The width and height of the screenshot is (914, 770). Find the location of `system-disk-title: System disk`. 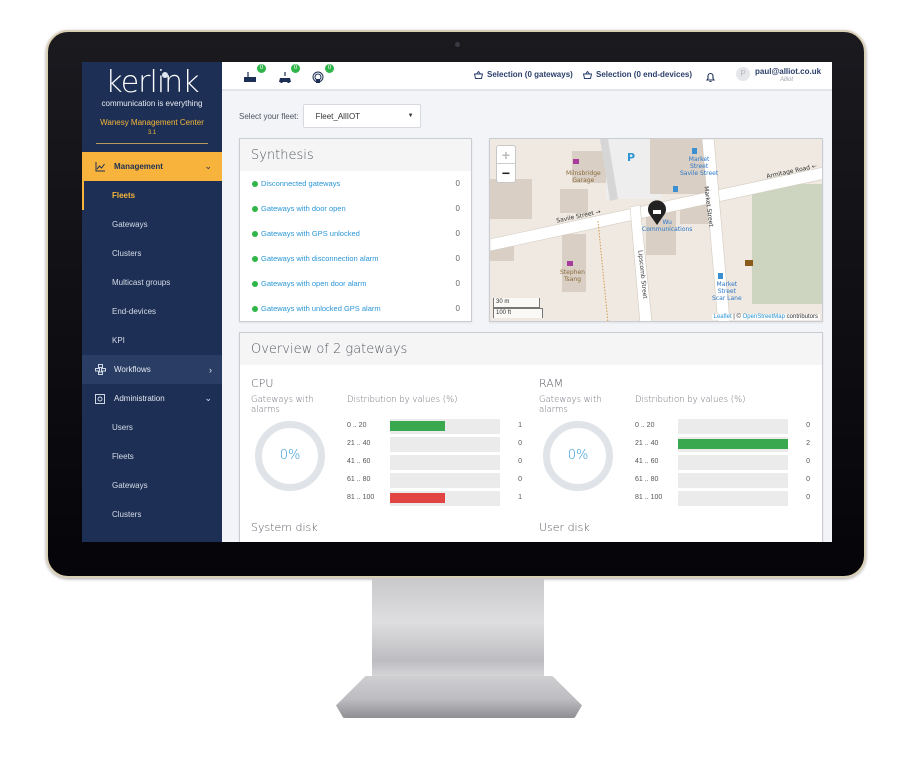

system-disk-title: System disk is located at coordinates (284, 527).